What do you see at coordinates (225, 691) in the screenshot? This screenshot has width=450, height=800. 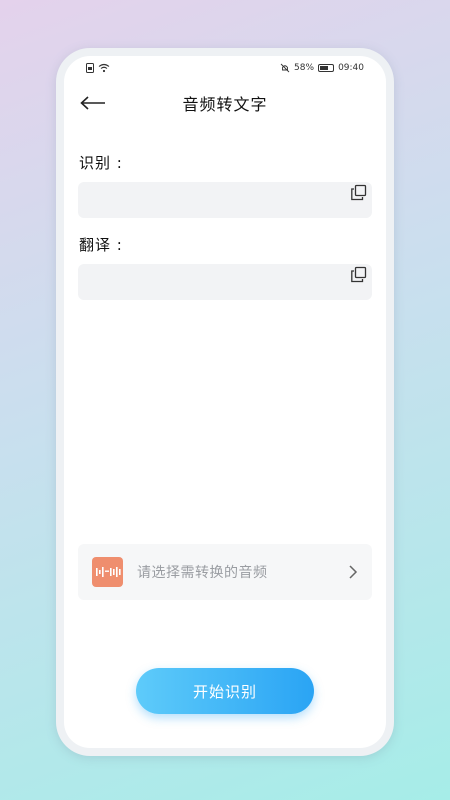 I see `start-recognition-button: 开始识别` at bounding box center [225, 691].